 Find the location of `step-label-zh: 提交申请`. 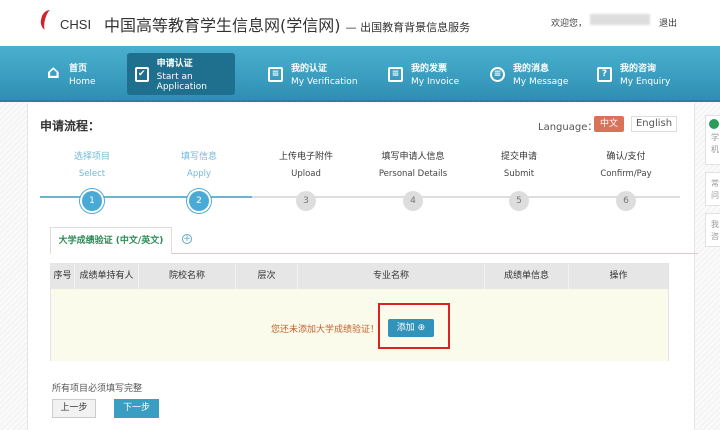

step-label-zh: 提交申请 is located at coordinates (518, 157).